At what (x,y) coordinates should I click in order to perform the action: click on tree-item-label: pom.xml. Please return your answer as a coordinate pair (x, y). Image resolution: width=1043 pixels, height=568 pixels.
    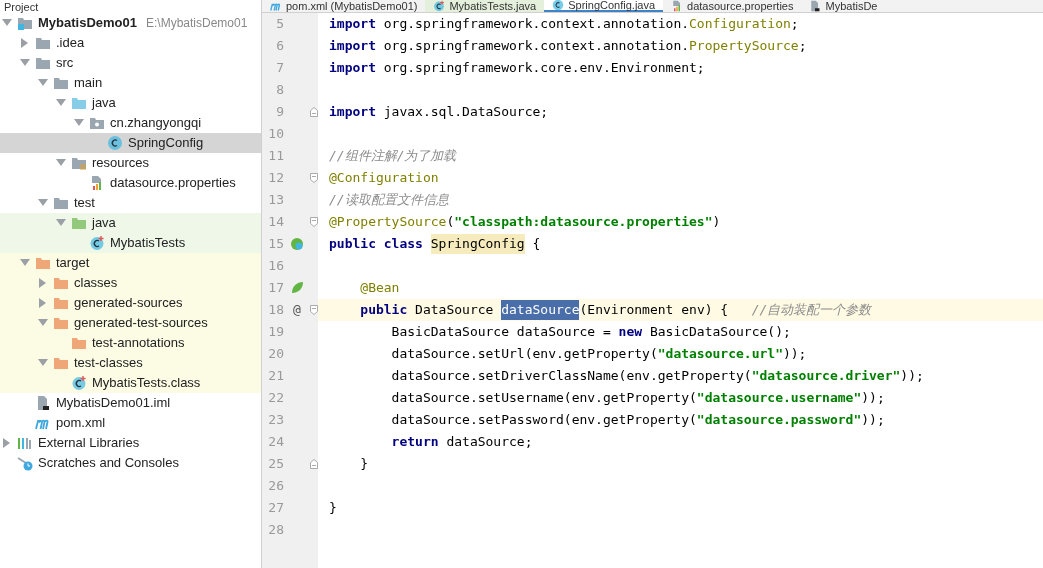
    Looking at the image, I should click on (81, 423).